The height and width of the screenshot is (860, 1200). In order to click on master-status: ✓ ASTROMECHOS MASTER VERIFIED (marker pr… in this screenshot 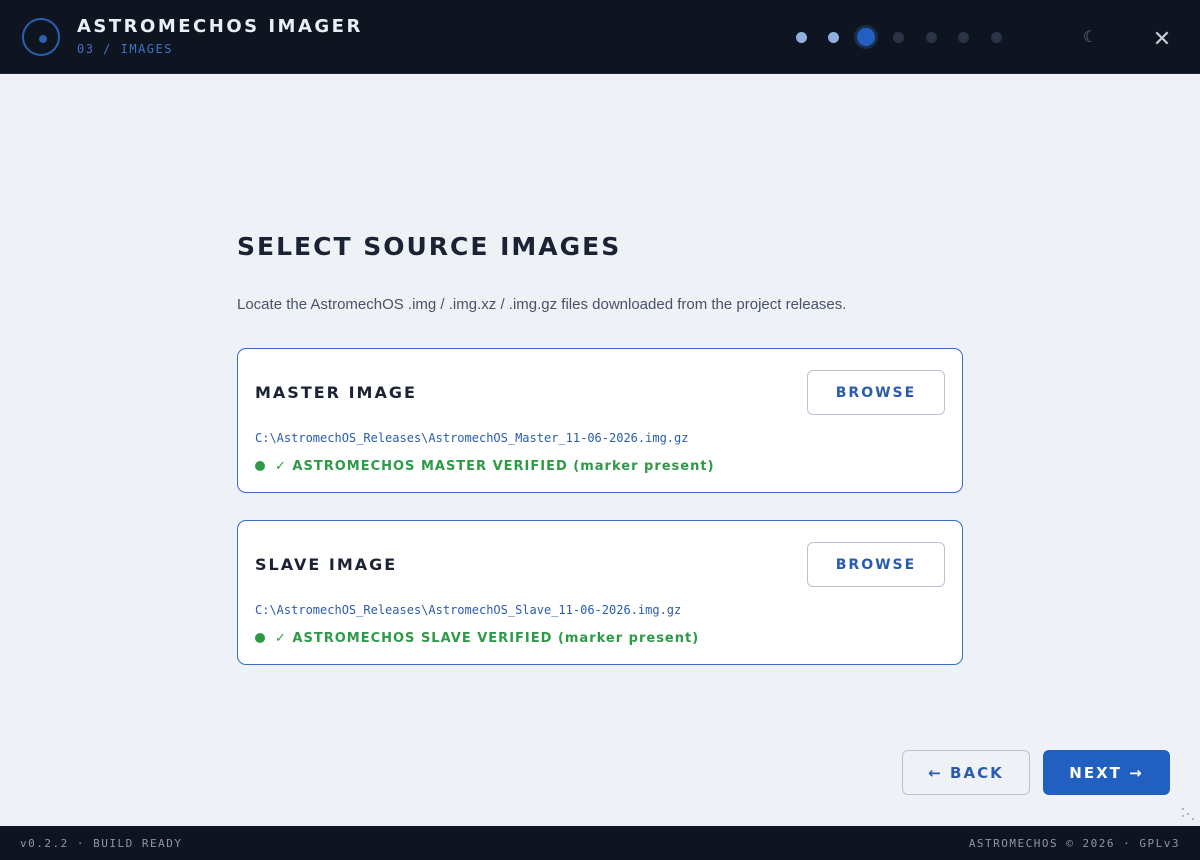, I will do `click(485, 466)`.